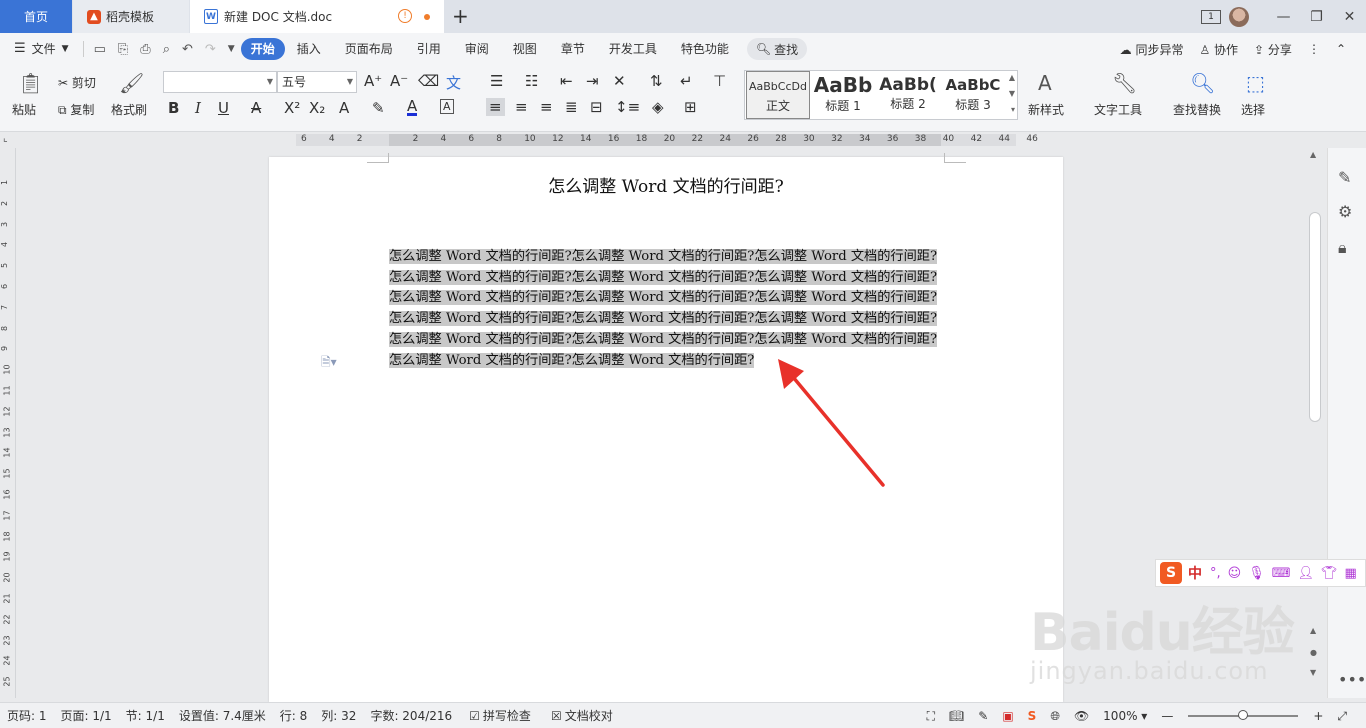 The height and width of the screenshot is (728, 1366). What do you see at coordinates (1313, 154) in the screenshot?
I see `scroll-up-icon: ▲` at bounding box center [1313, 154].